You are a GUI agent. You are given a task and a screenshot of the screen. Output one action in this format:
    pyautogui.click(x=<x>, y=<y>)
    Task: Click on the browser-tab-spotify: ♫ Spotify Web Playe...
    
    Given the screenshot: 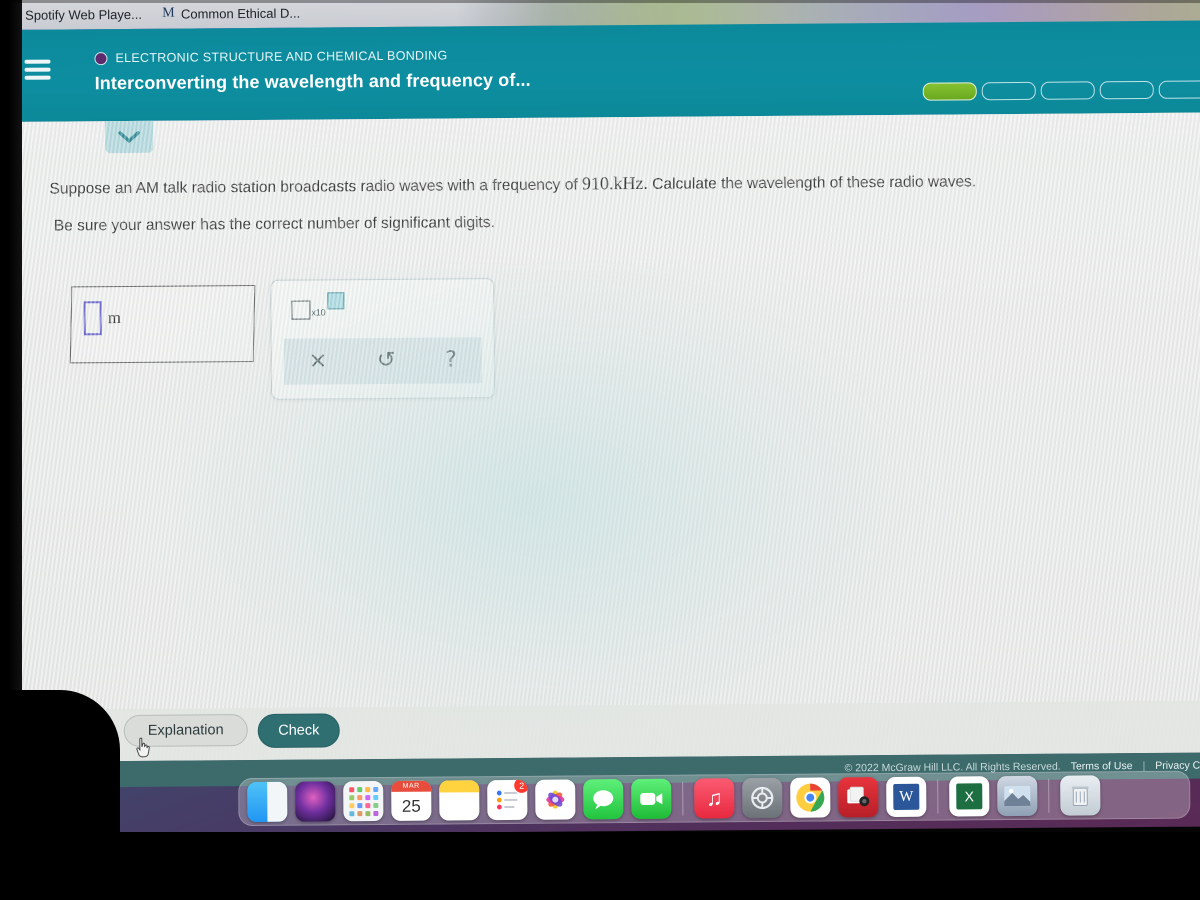 What is the action you would take?
    pyautogui.click(x=76, y=15)
    